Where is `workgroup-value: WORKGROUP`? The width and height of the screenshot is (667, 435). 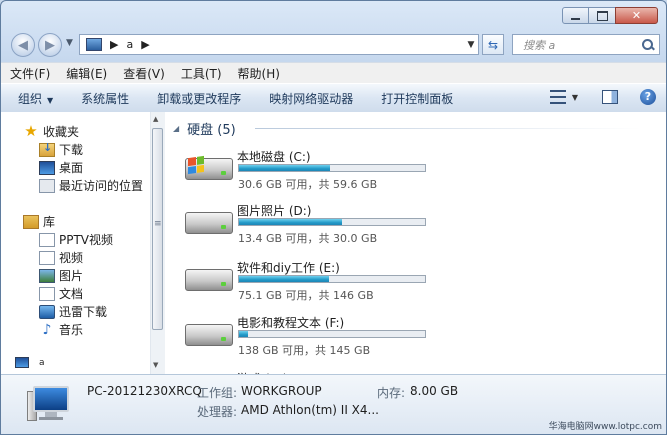
workgroup-value: WORKGROUP is located at coordinates (281, 391).